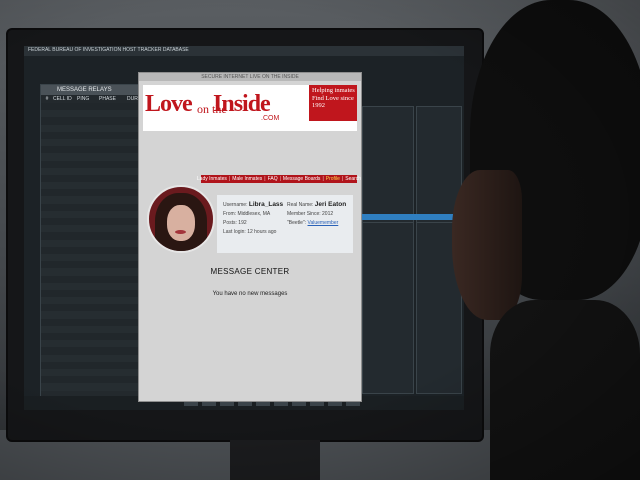  What do you see at coordinates (181, 223) in the screenshot?
I see `photo-face` at bounding box center [181, 223].